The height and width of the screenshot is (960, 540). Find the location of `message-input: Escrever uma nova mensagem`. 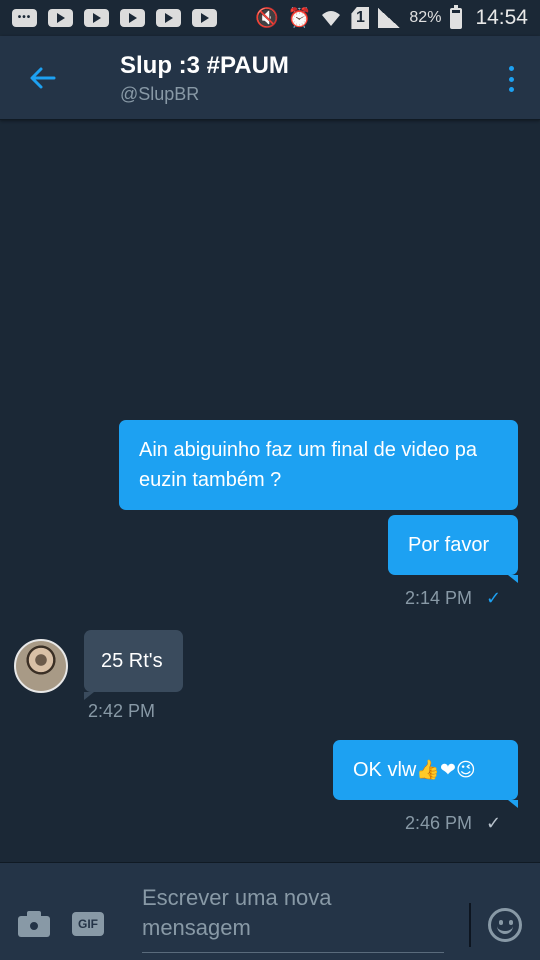

message-input: Escrever uma nova mensagem is located at coordinates (293, 916).